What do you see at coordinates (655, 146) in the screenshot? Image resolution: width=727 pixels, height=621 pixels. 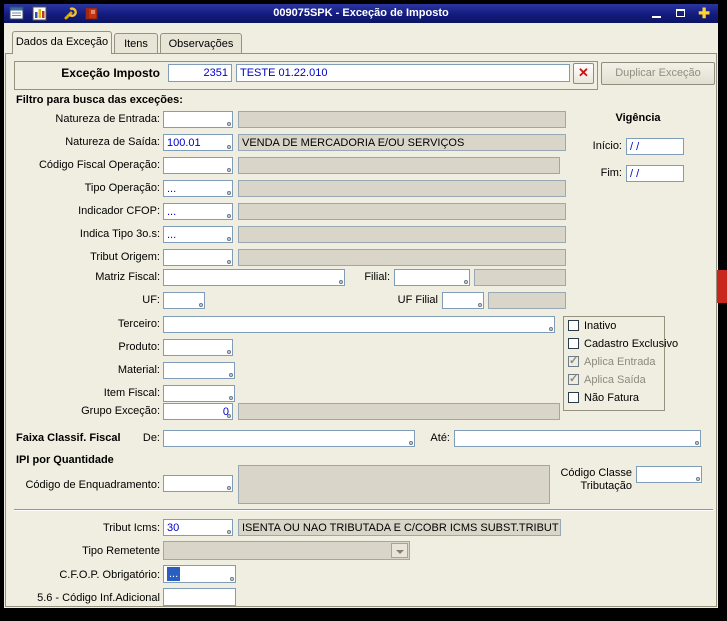 I see `vigencia-inicio-input: / /` at bounding box center [655, 146].